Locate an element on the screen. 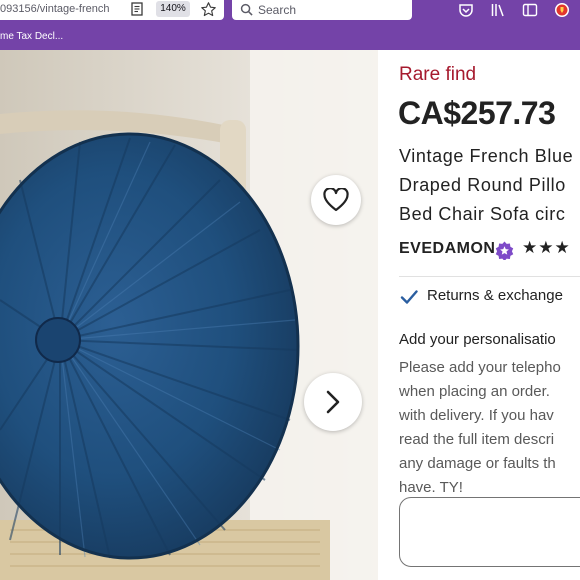  favorite-button is located at coordinates (336, 200).